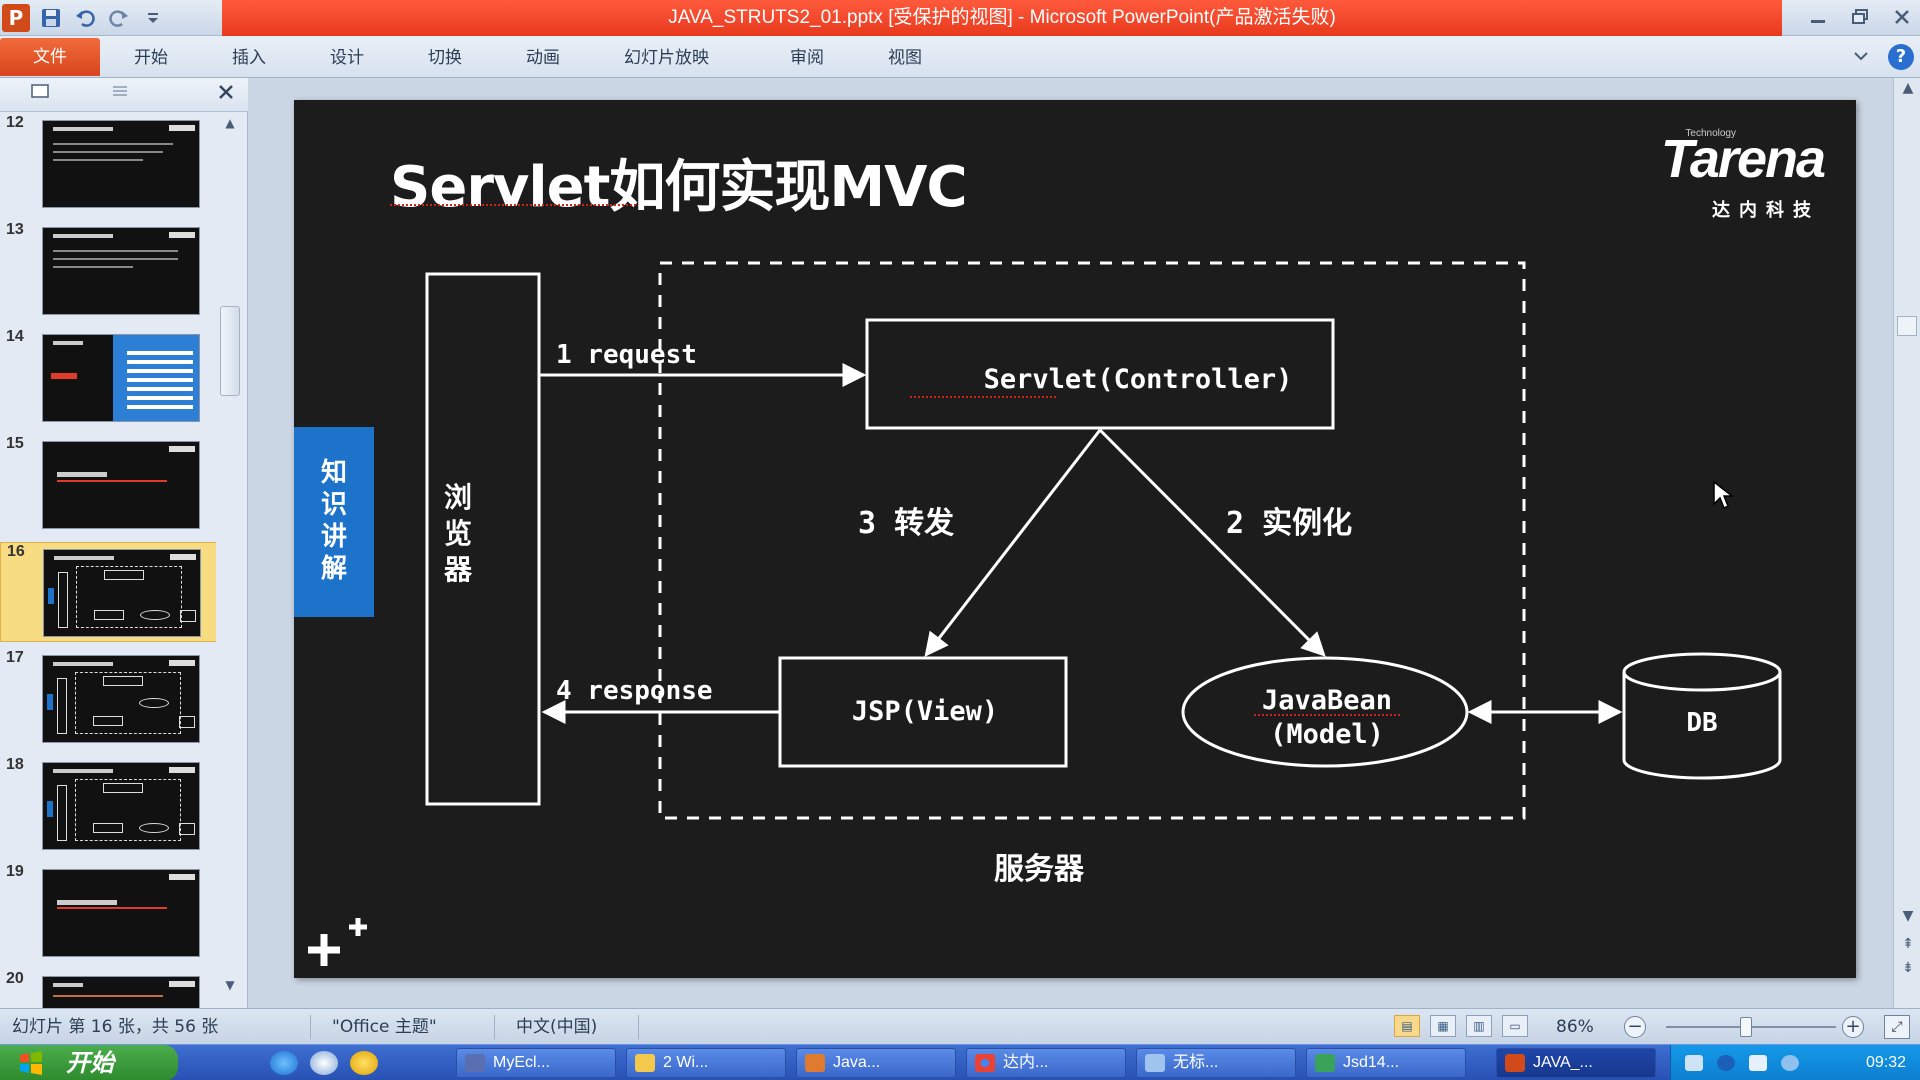  I want to click on slide-number: 13, so click(15, 229).